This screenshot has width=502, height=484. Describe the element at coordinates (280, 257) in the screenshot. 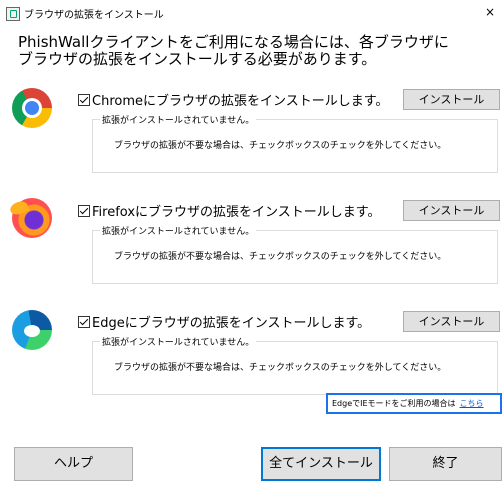

I see `firefox-note-text: ブラウザの拡張が不要な場合は、チェックボックスのチェックを外してください。` at that location.